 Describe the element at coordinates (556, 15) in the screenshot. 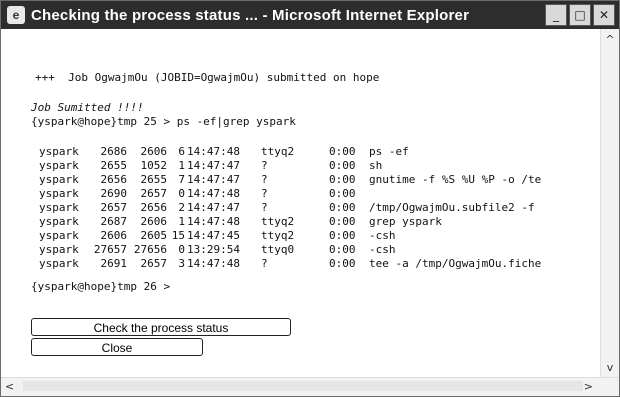

I see `minimize-button: _` at that location.